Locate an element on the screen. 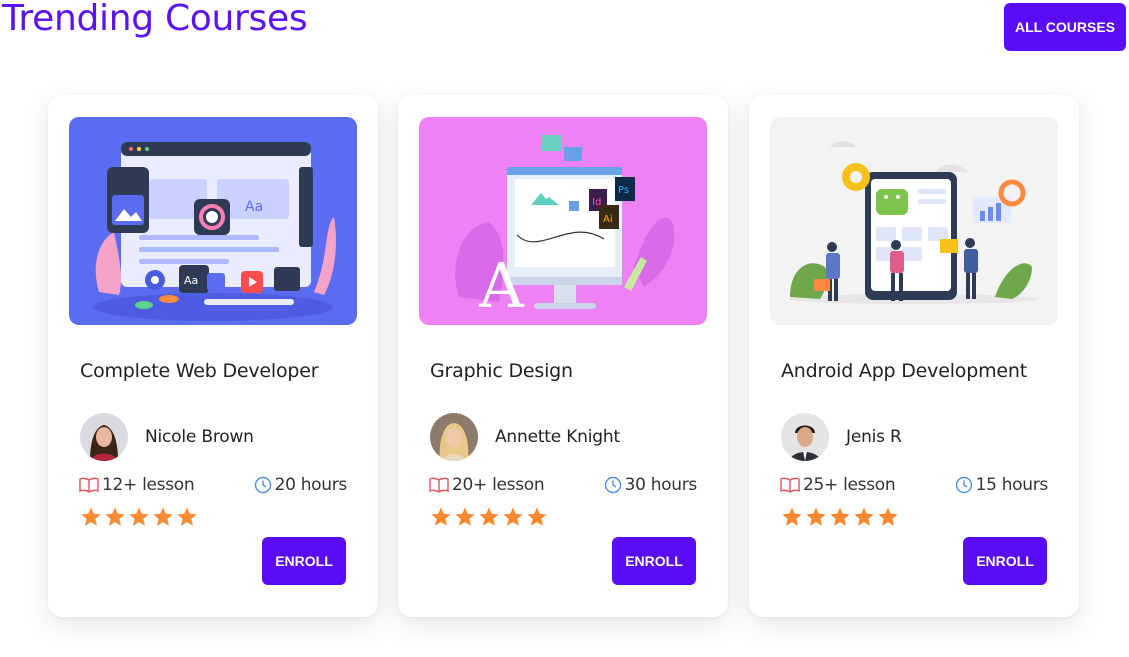 The height and width of the screenshot is (657, 1129). course-title: Complete Web Developer is located at coordinates (199, 371).